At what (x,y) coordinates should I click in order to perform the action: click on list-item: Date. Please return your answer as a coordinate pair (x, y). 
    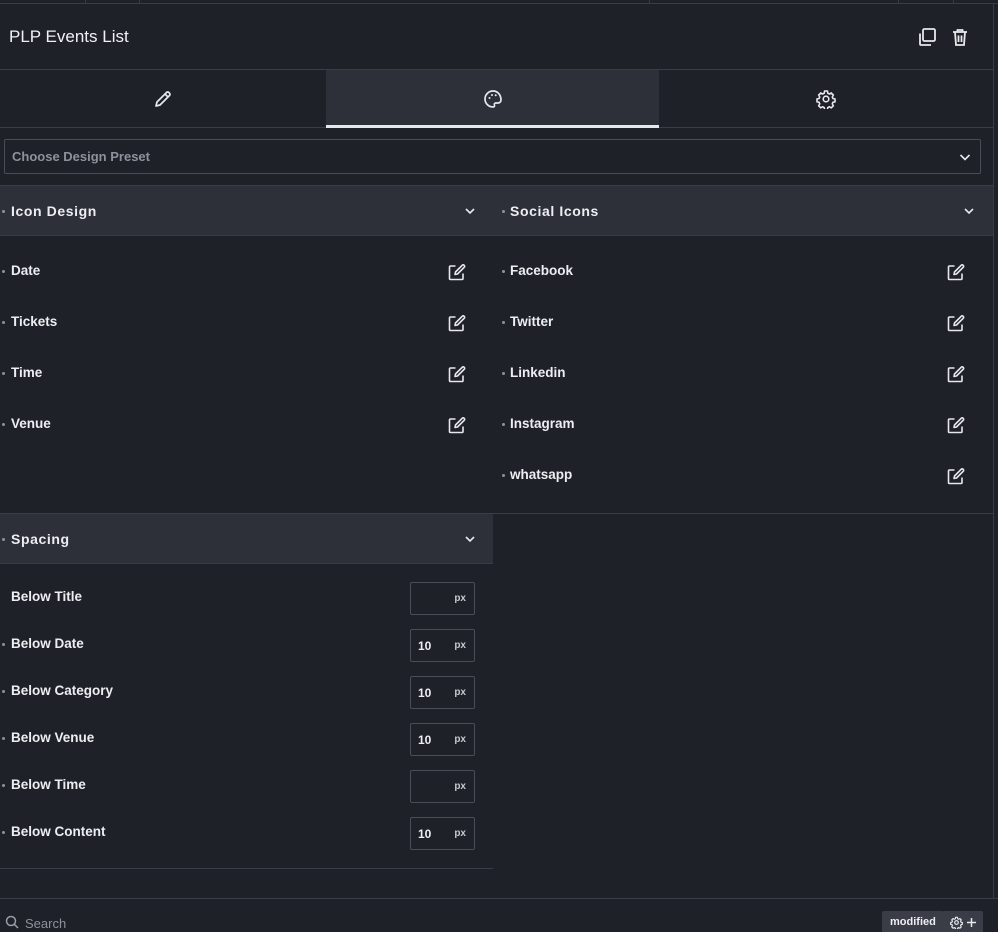
    Looking at the image, I should click on (246, 272).